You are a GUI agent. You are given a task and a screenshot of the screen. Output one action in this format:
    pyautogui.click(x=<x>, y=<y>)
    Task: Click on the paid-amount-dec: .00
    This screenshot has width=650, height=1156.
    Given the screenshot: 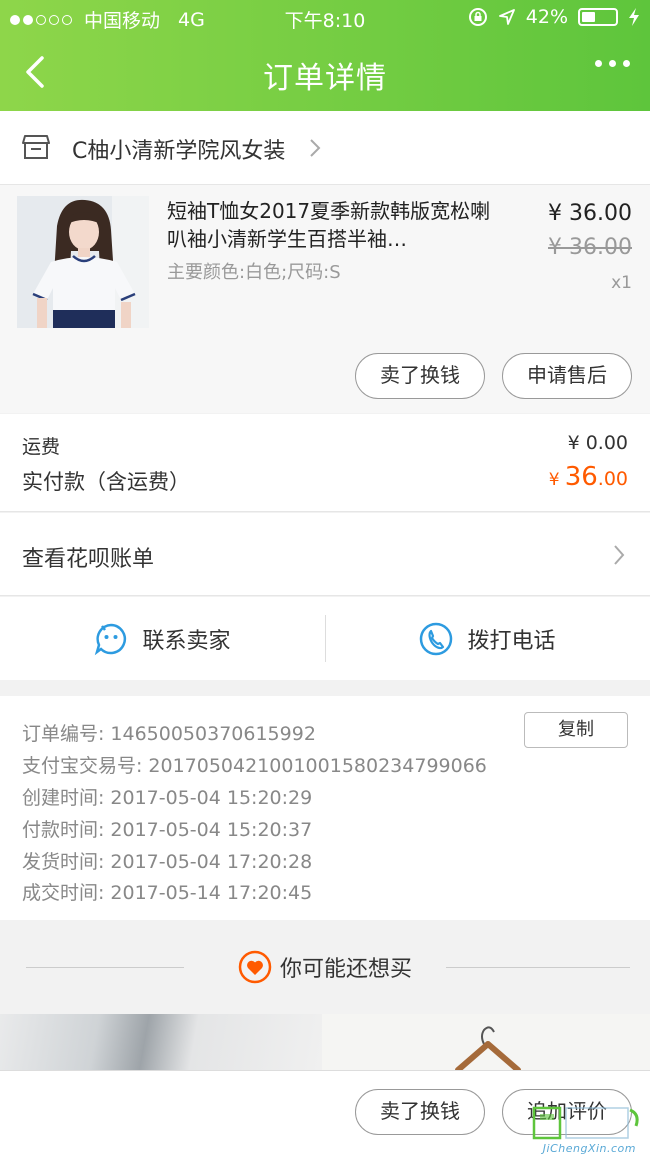 What is the action you would take?
    pyautogui.click(x=612, y=479)
    